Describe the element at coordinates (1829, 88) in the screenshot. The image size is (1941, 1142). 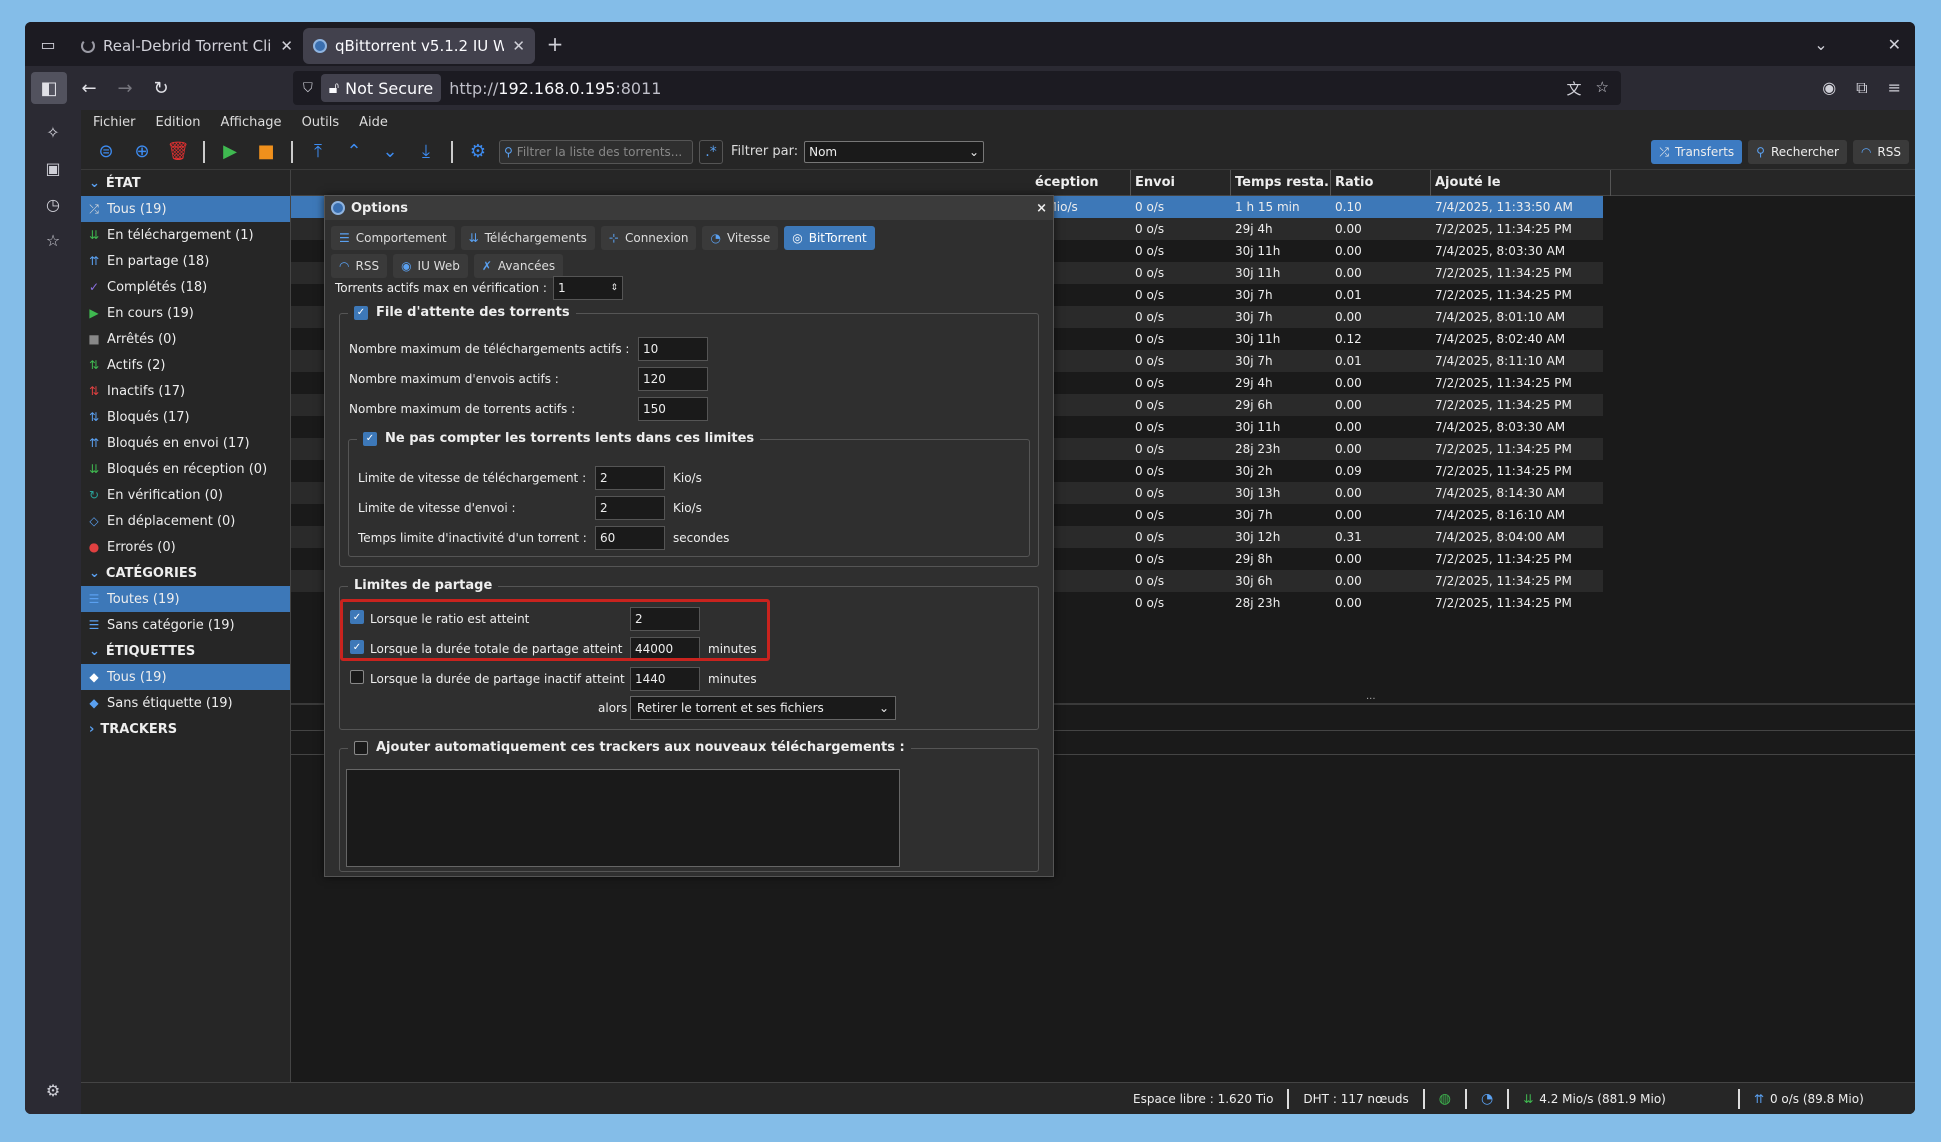
I see `account-icon: ◉` at that location.